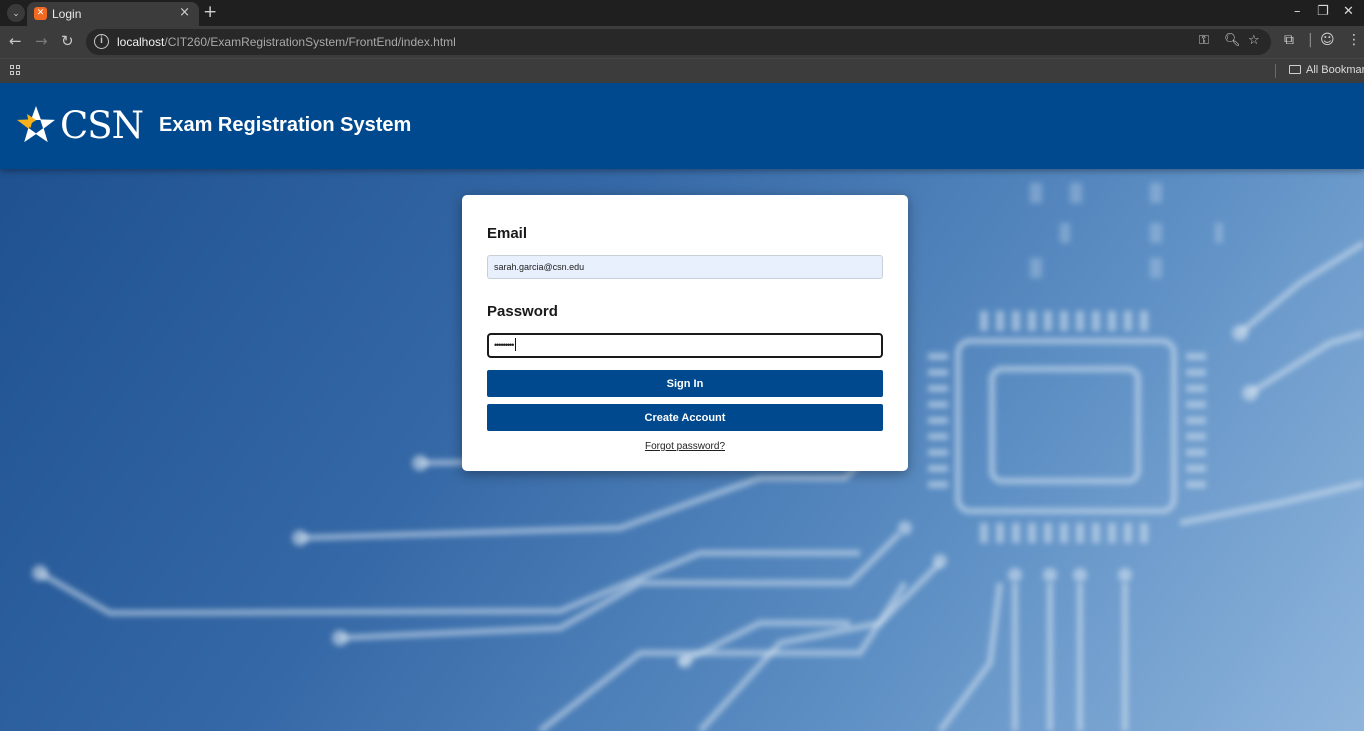 Image resolution: width=1364 pixels, height=731 pixels. I want to click on tab-search-icon: ⌄, so click(16, 13).